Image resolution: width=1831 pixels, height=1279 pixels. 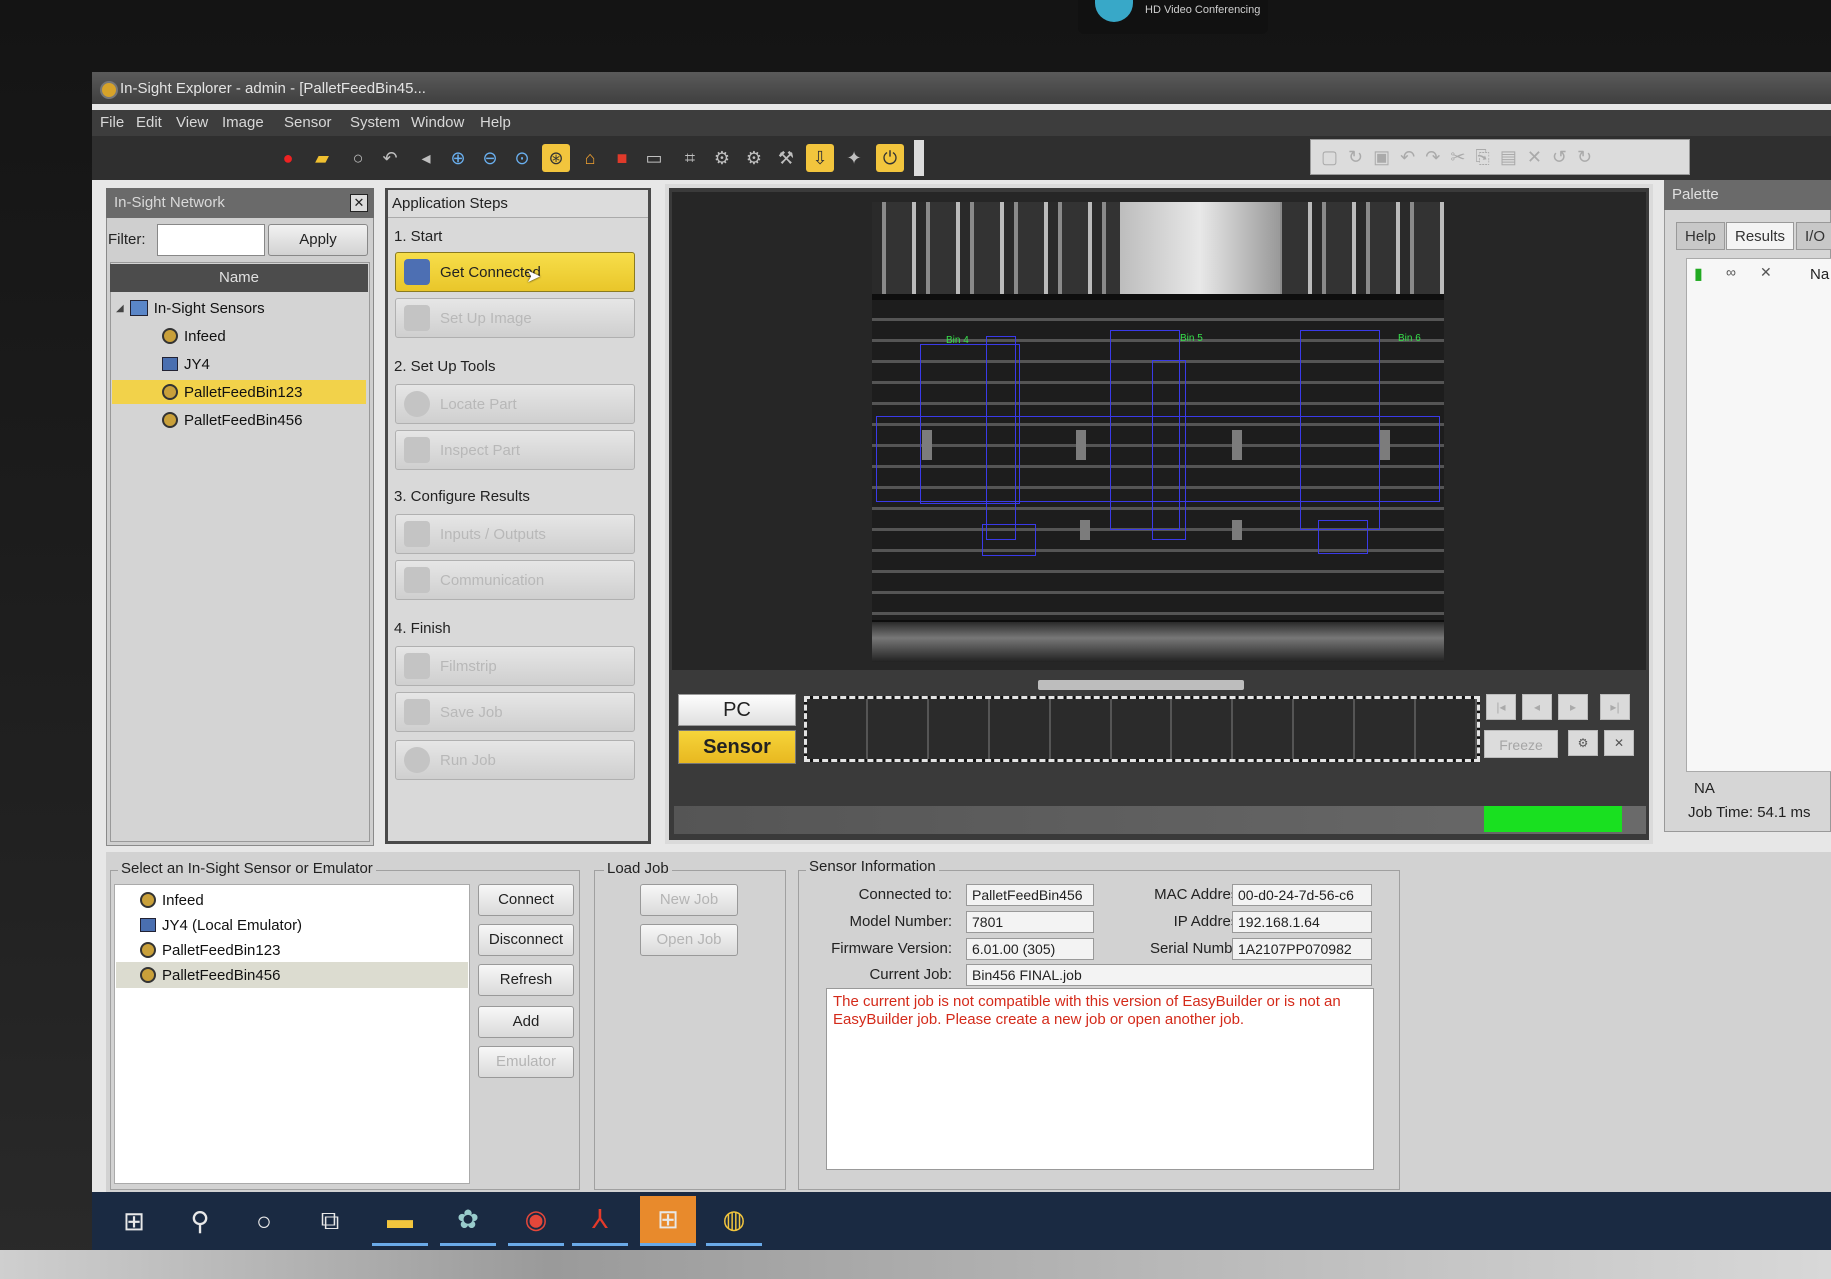 What do you see at coordinates (654, 158) in the screenshot?
I see `frame-icon: ▭` at bounding box center [654, 158].